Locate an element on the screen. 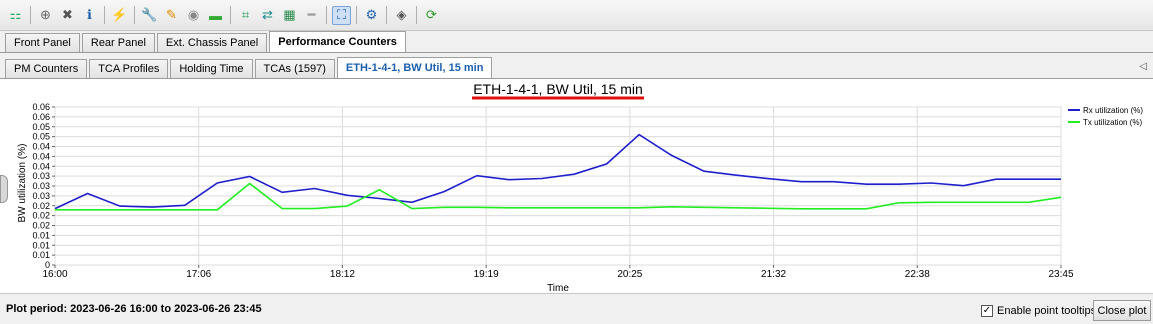  x-tick-label: 23:45 is located at coordinates (1060, 274).